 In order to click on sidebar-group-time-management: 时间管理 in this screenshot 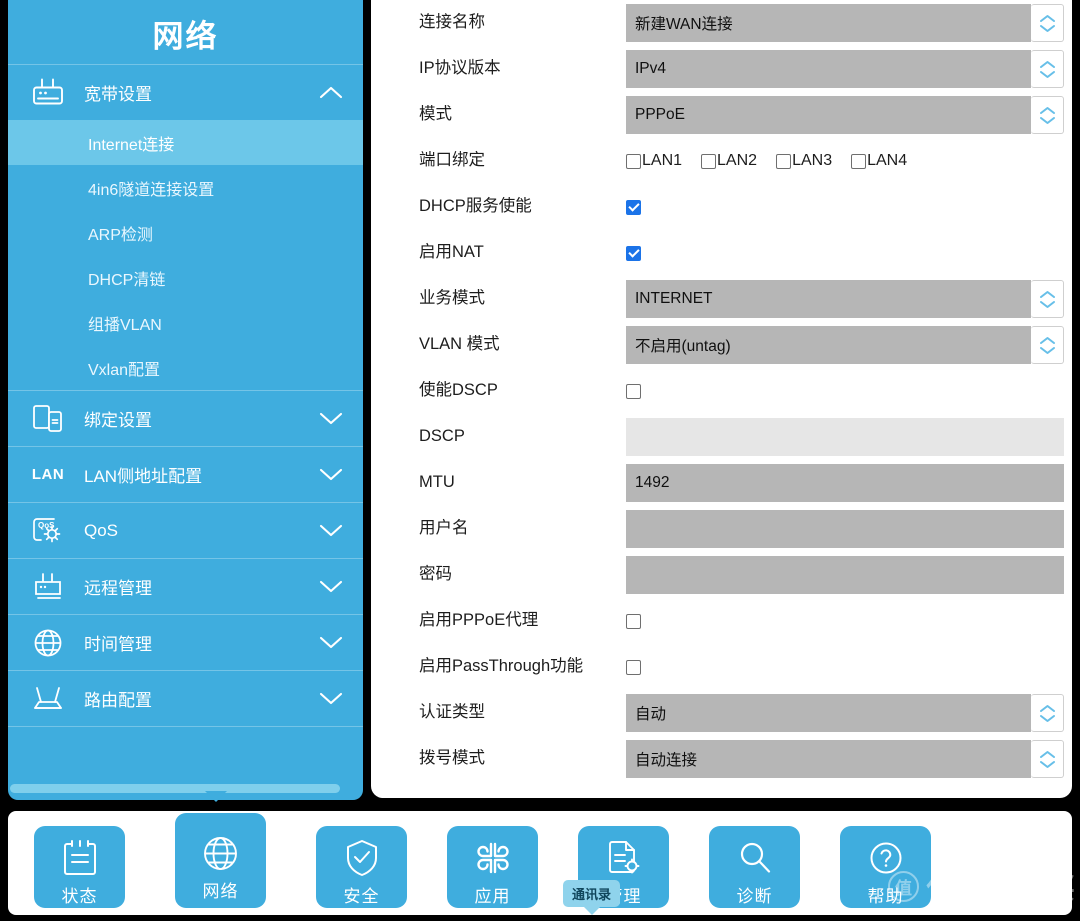, I will do `click(185, 642)`.